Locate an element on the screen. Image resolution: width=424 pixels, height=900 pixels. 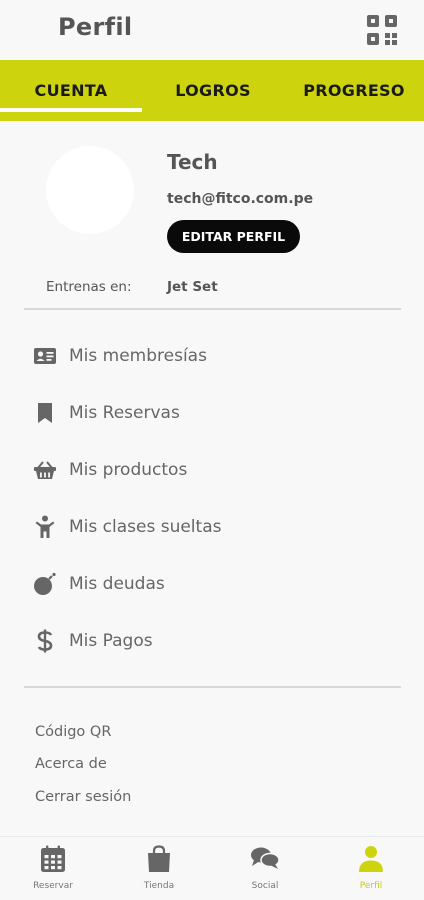
nav-label: Perfil is located at coordinates (371, 886).